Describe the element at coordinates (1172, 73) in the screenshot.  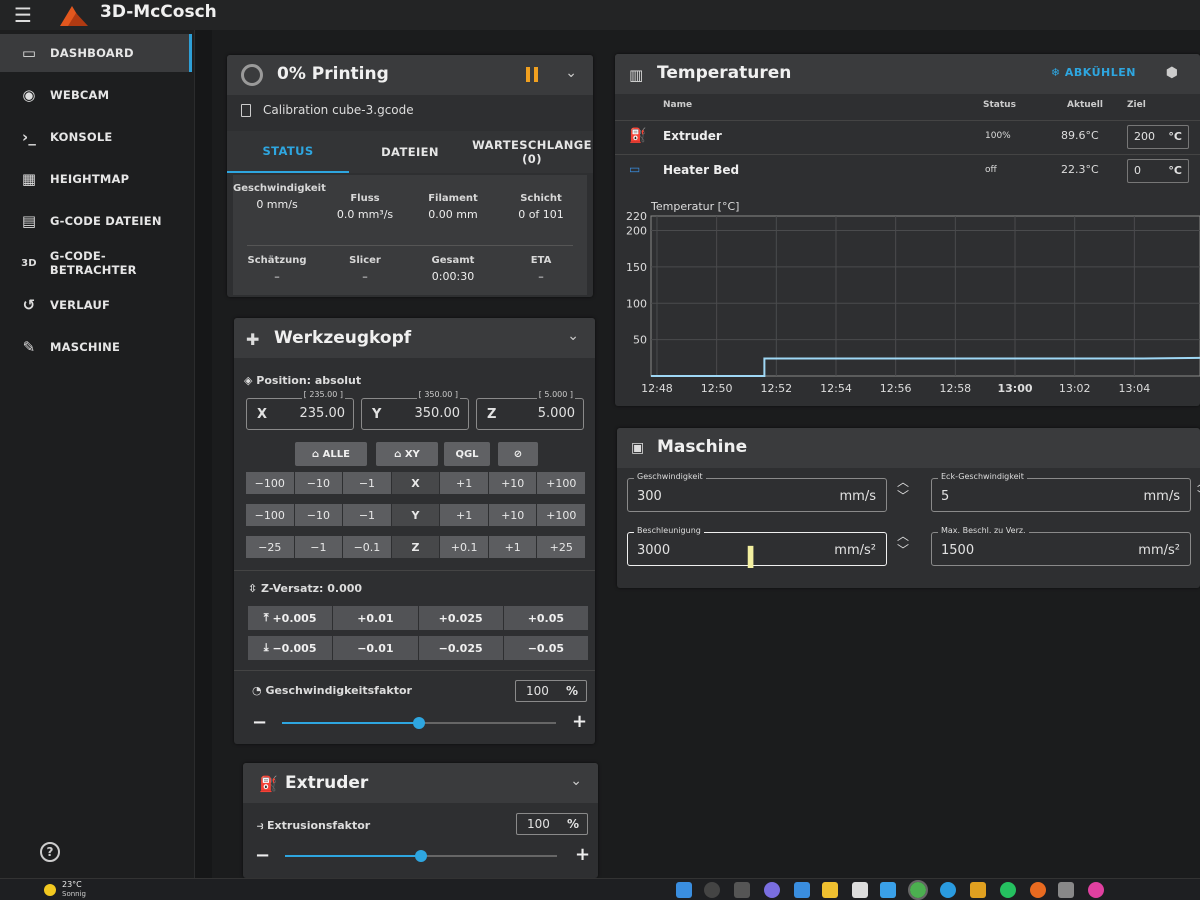
I see `gear-icon: ⬢` at that location.